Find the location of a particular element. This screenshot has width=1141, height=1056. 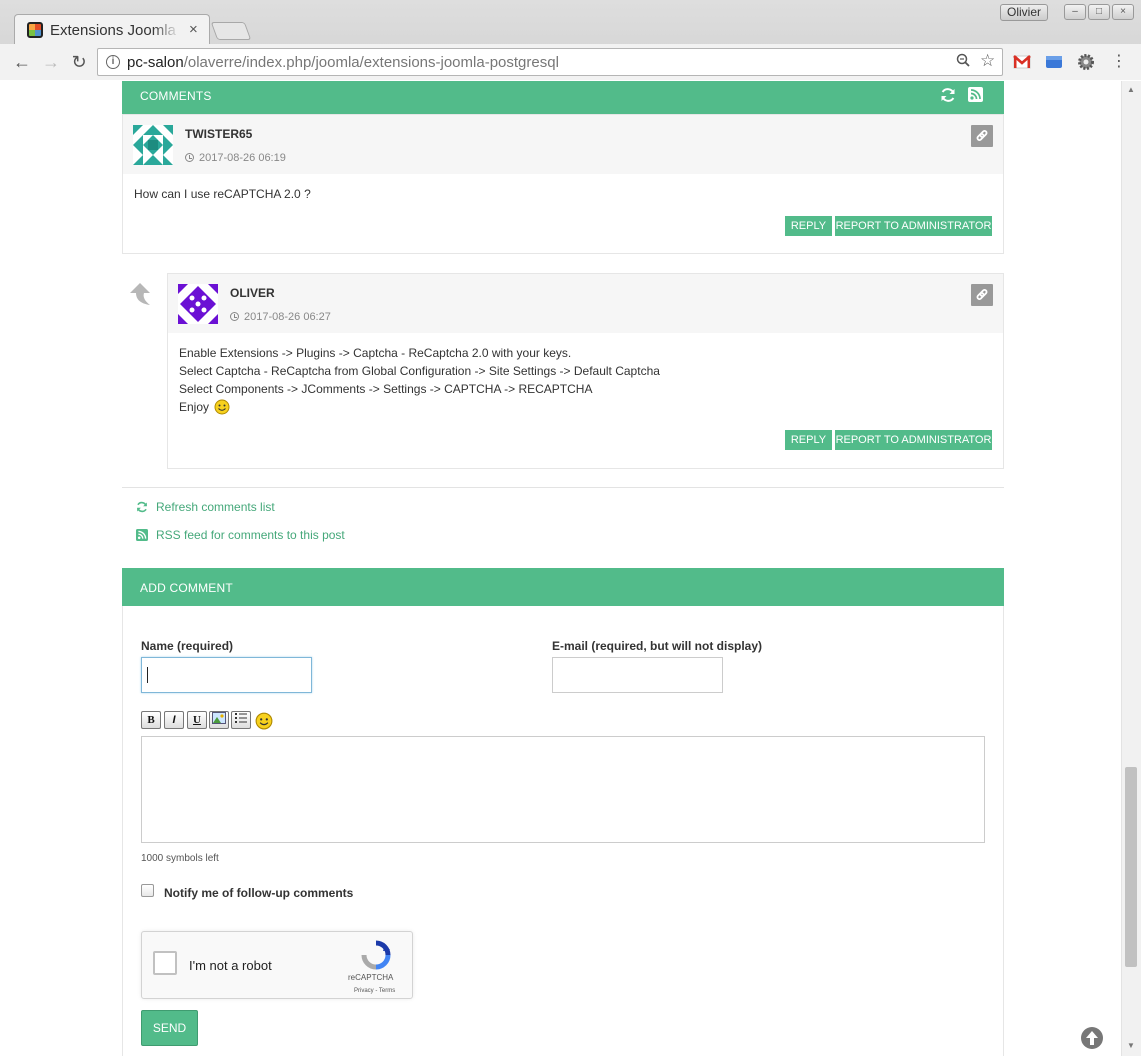

add-comment-title: ADD COMMENT is located at coordinates (186, 588).